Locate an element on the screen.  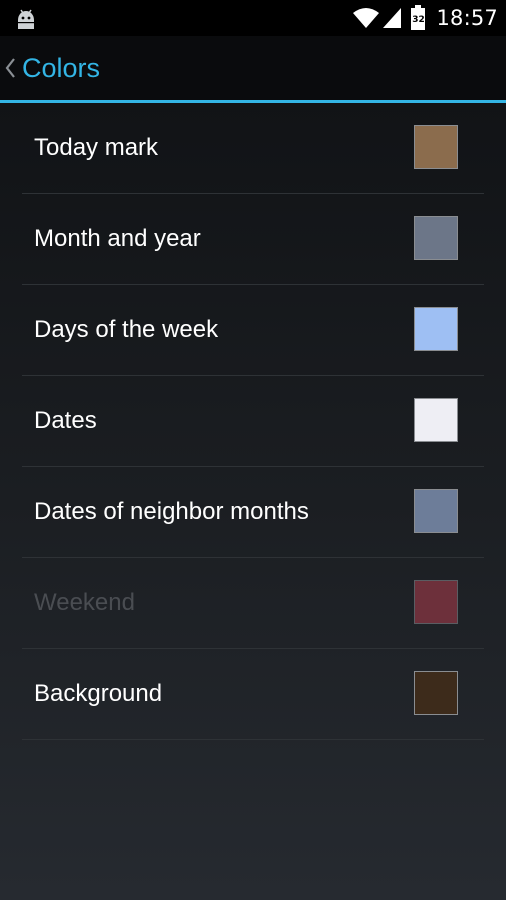
list-item-today-mark: Today mark is located at coordinates (253, 148).